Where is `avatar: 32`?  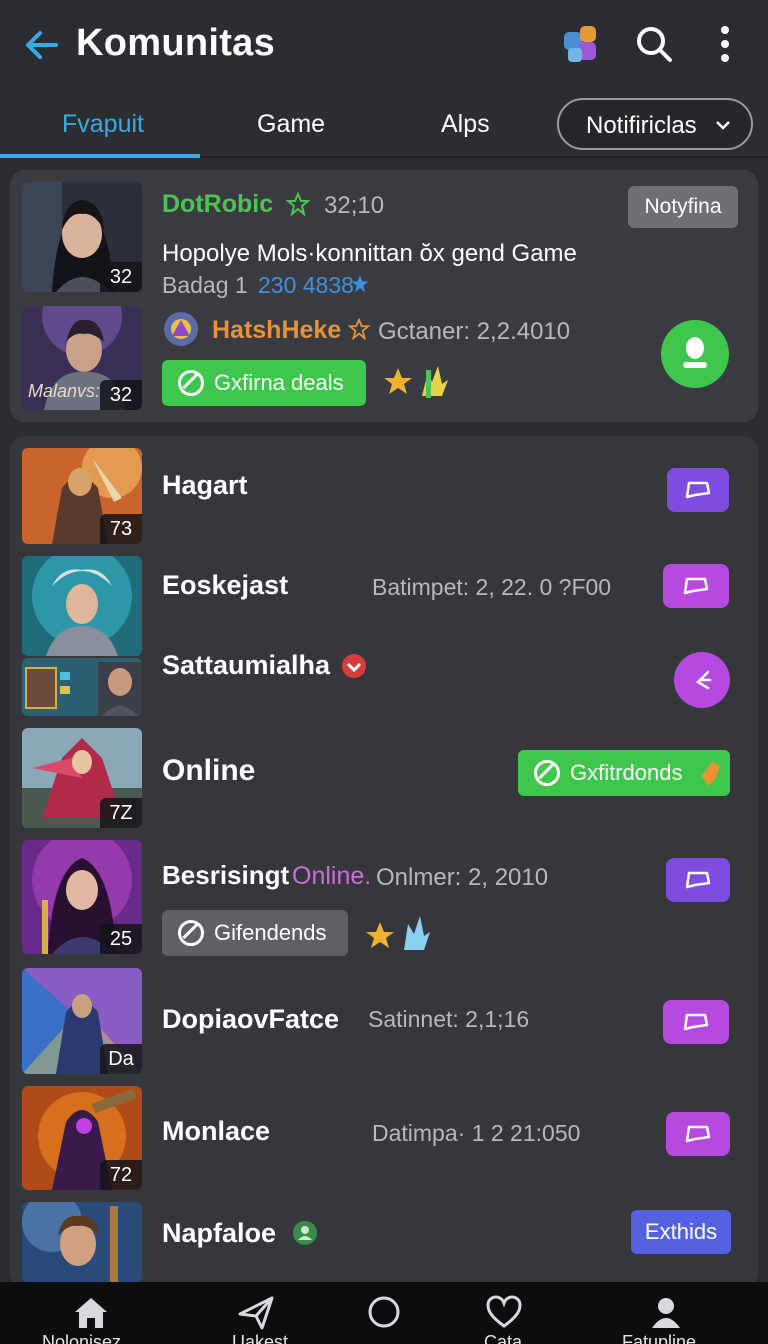
avatar: 32 is located at coordinates (82, 237).